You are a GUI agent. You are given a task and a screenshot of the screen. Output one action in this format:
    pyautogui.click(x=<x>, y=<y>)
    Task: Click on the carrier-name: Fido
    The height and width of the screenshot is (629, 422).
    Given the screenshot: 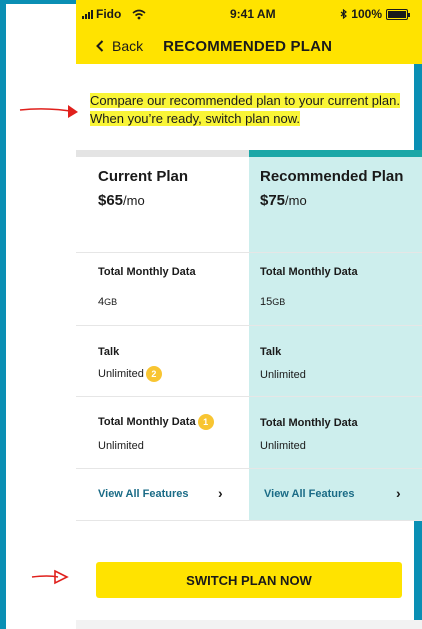 What is the action you would take?
    pyautogui.click(x=109, y=14)
    